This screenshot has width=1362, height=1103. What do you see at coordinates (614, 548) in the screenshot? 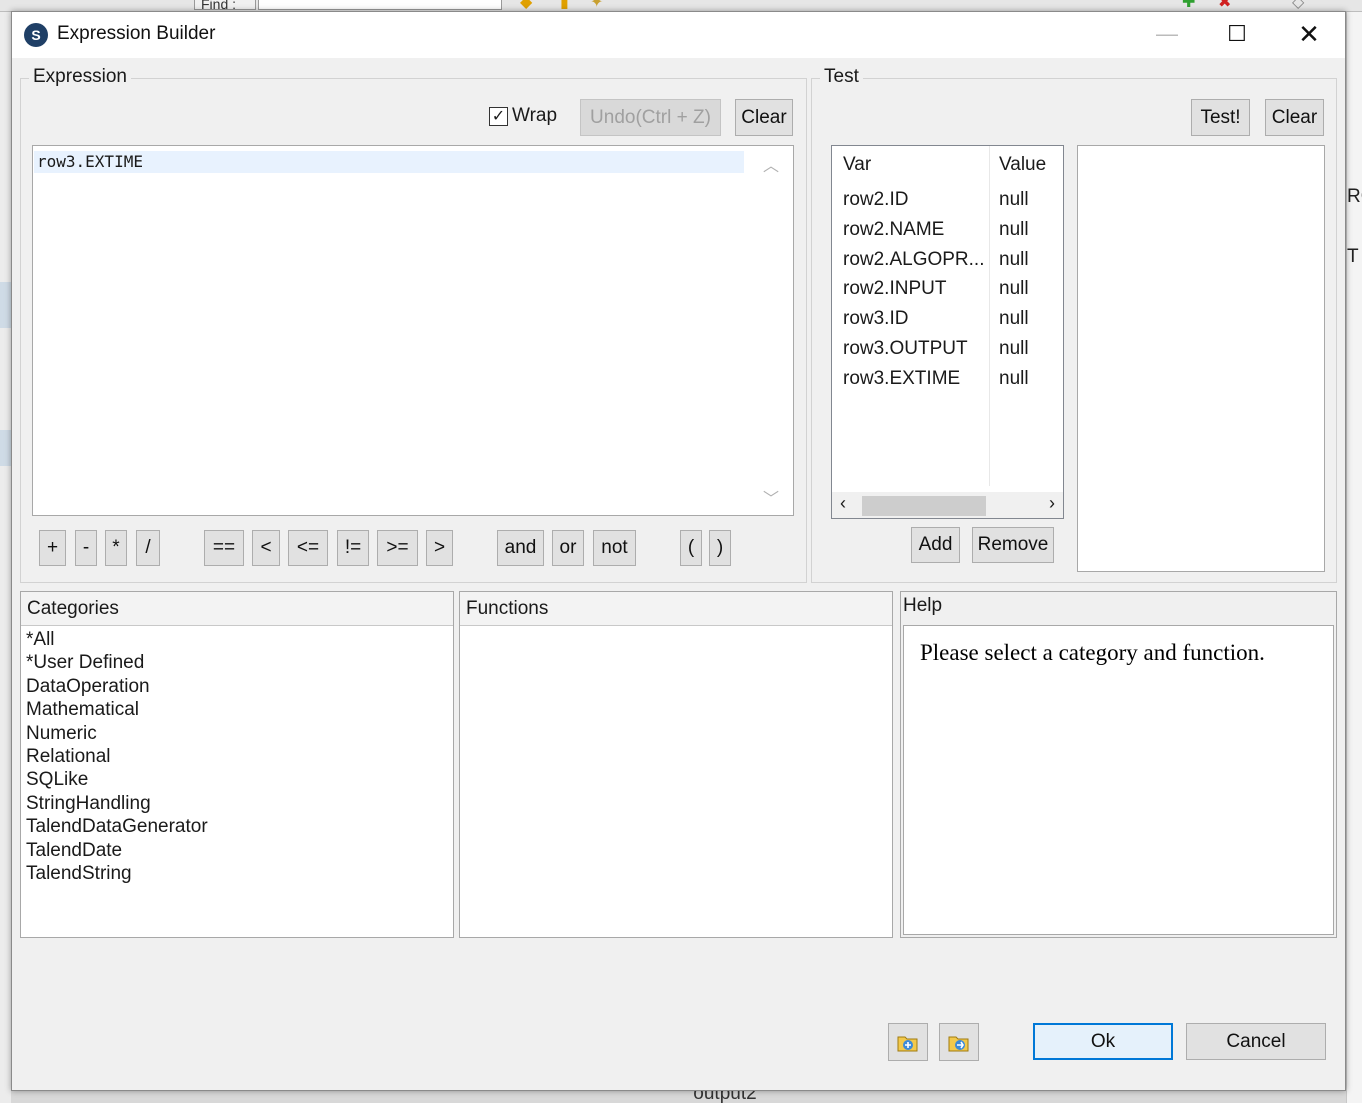
I see `operator-not-button: not` at bounding box center [614, 548].